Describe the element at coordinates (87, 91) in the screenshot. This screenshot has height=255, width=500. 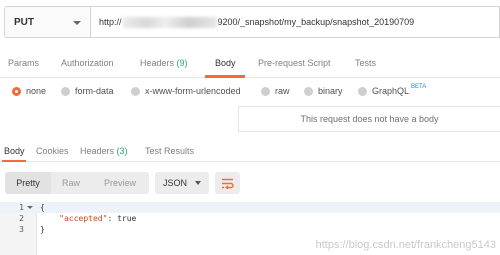
I see `radio-form-data: form-data` at that location.